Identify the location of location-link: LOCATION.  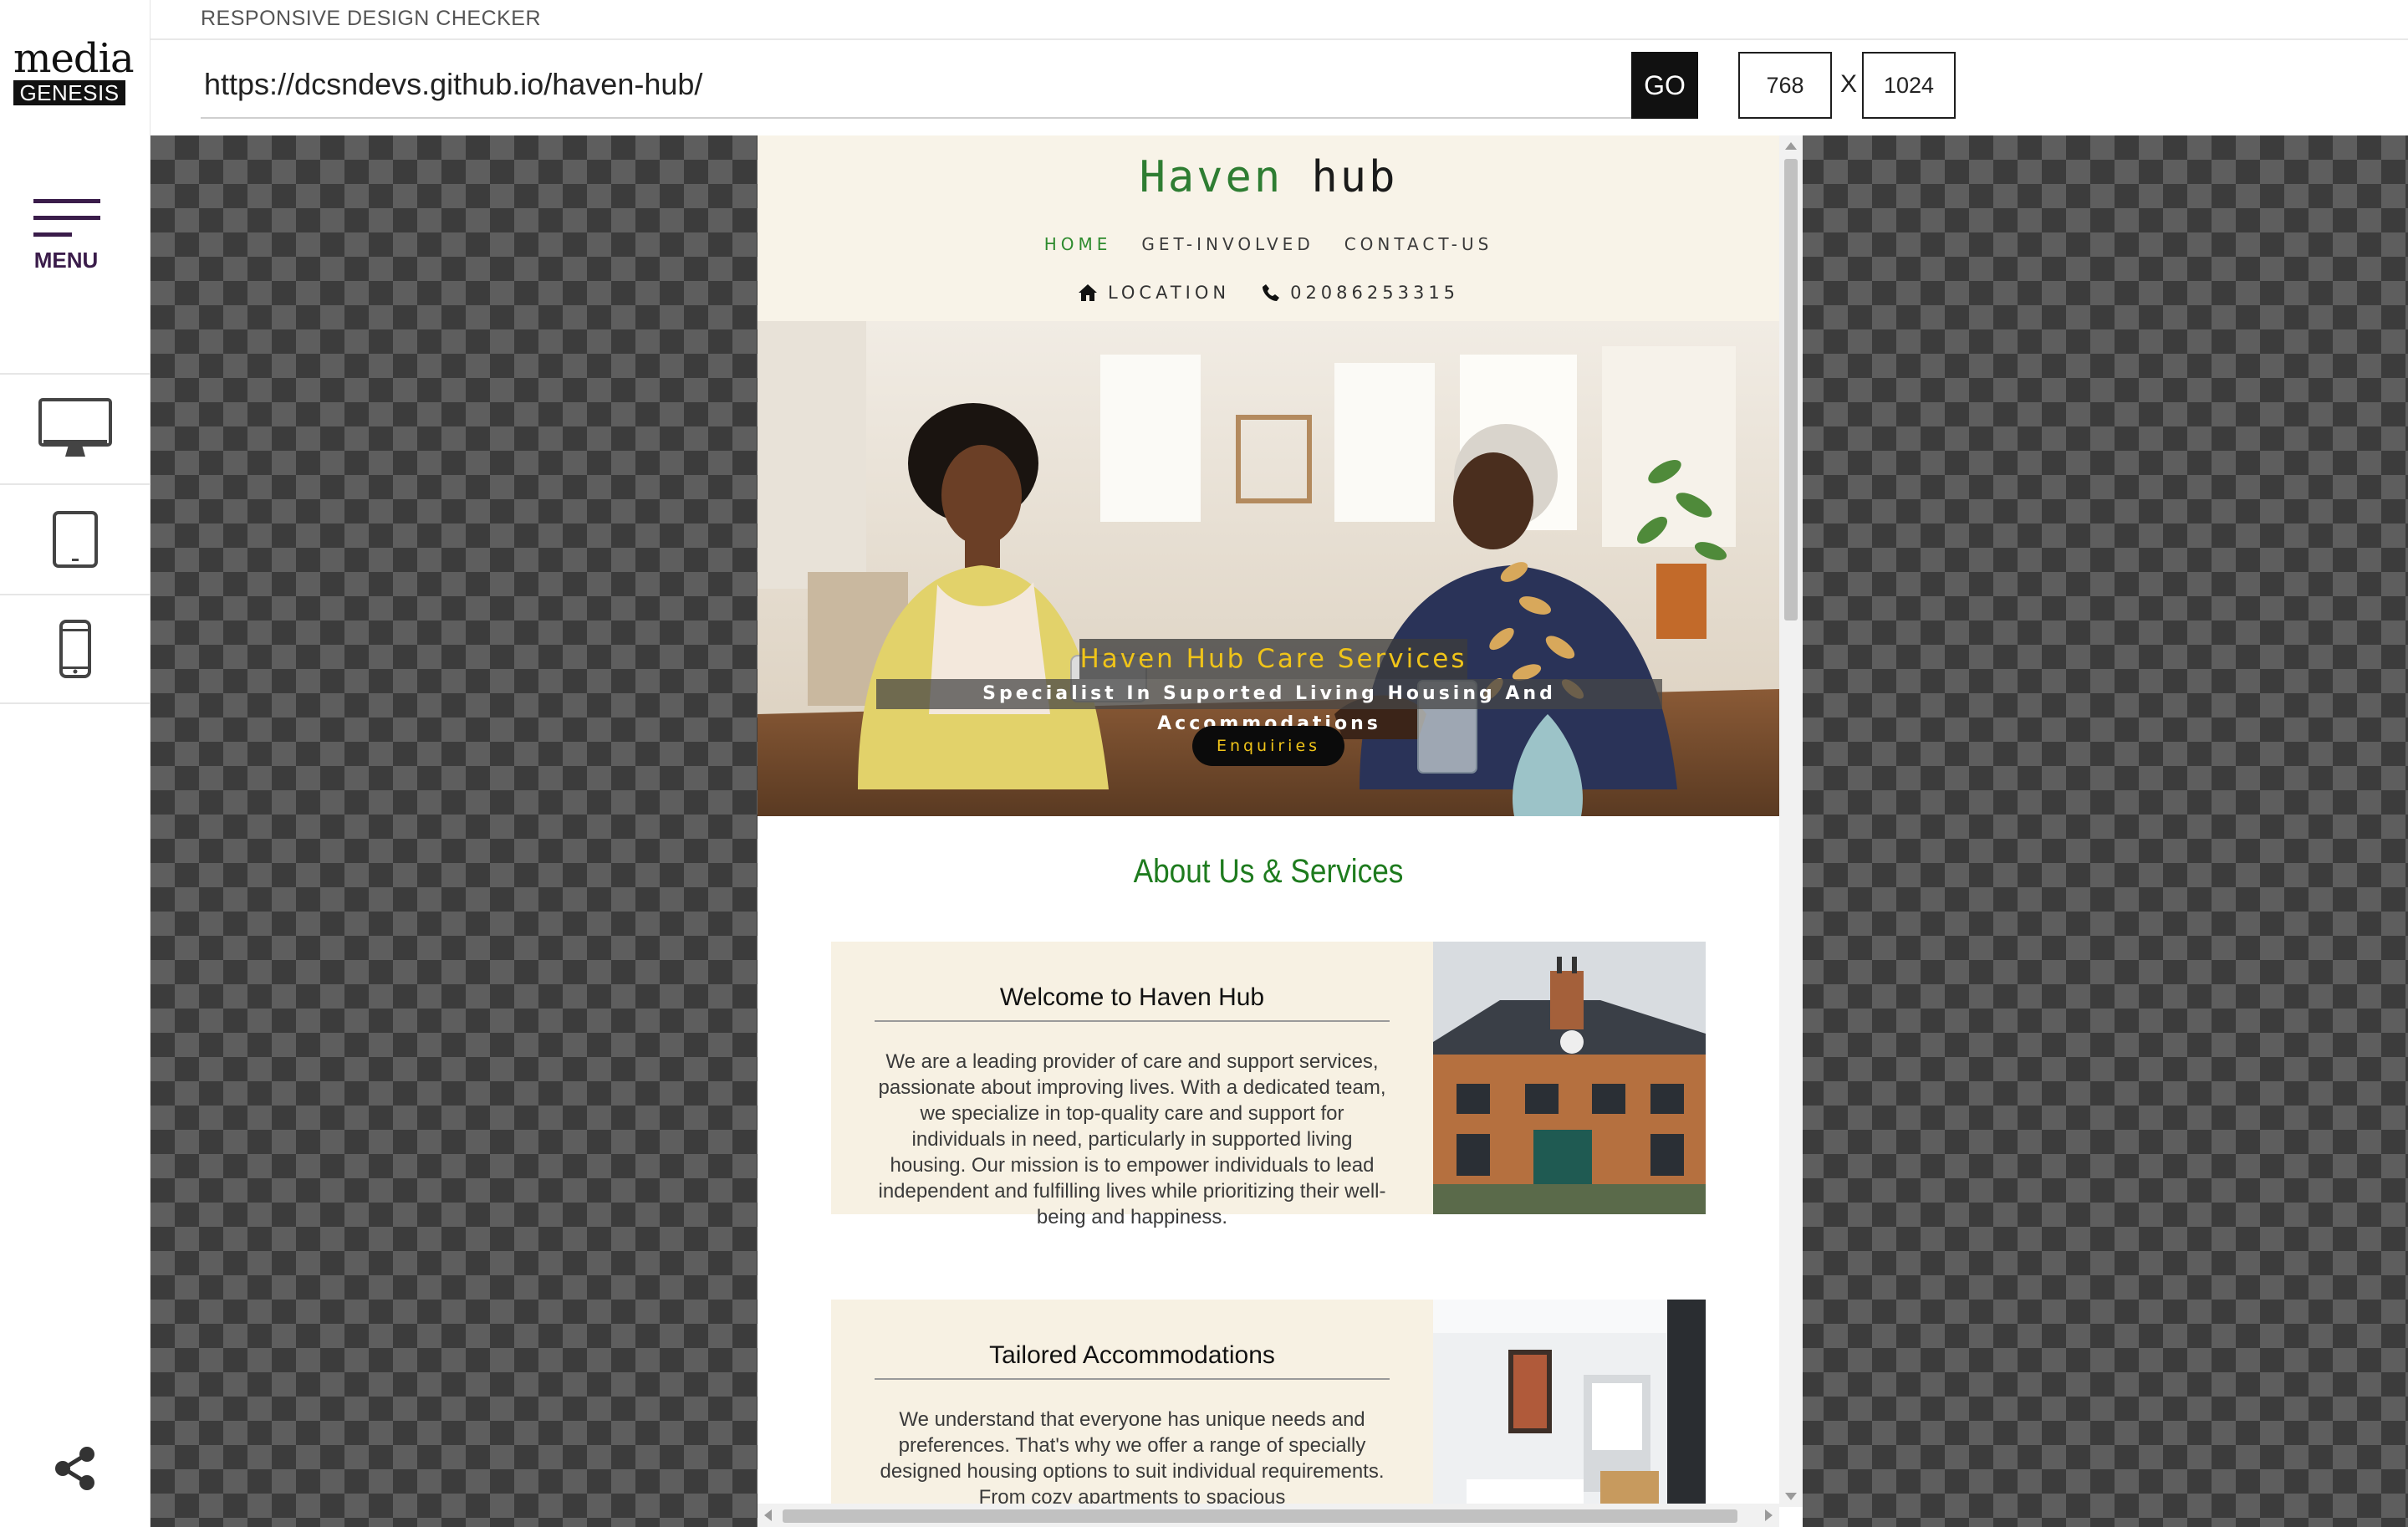
(1154, 293).